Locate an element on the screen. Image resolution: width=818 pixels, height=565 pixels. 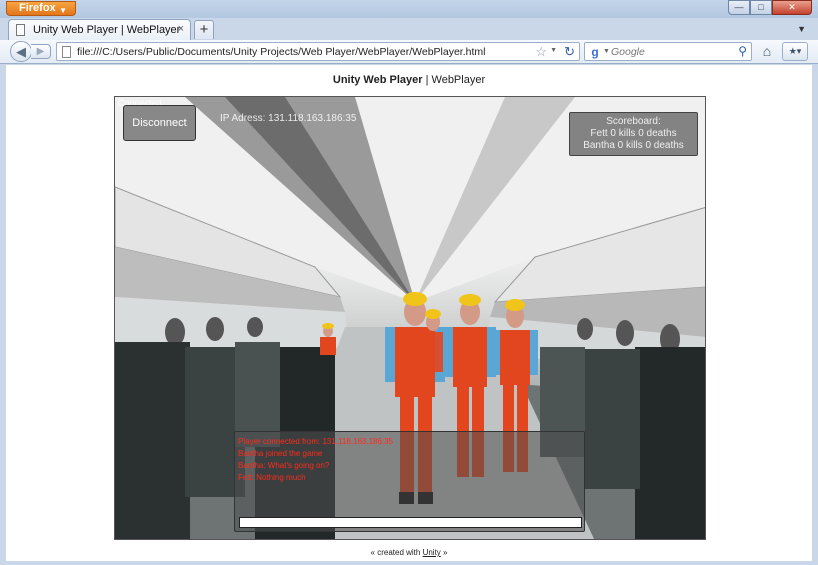
chat-line: Fett: Nothing much is located at coordinates (272, 477).